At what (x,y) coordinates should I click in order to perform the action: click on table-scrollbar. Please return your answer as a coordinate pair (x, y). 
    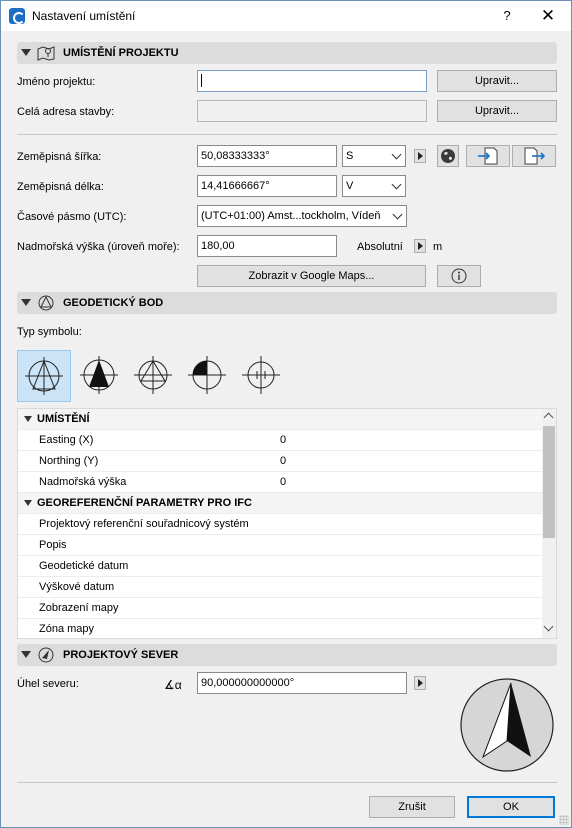
    Looking at the image, I should click on (549, 523).